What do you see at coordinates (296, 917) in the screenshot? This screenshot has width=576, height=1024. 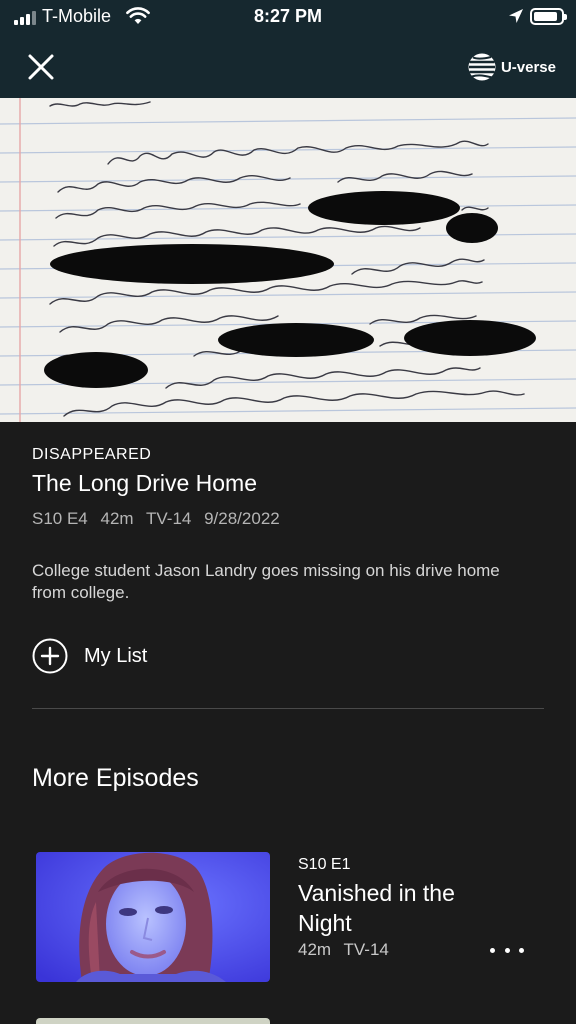 I see `episode-card: S10 E1 Vanished in the Night 42m TV-14` at bounding box center [296, 917].